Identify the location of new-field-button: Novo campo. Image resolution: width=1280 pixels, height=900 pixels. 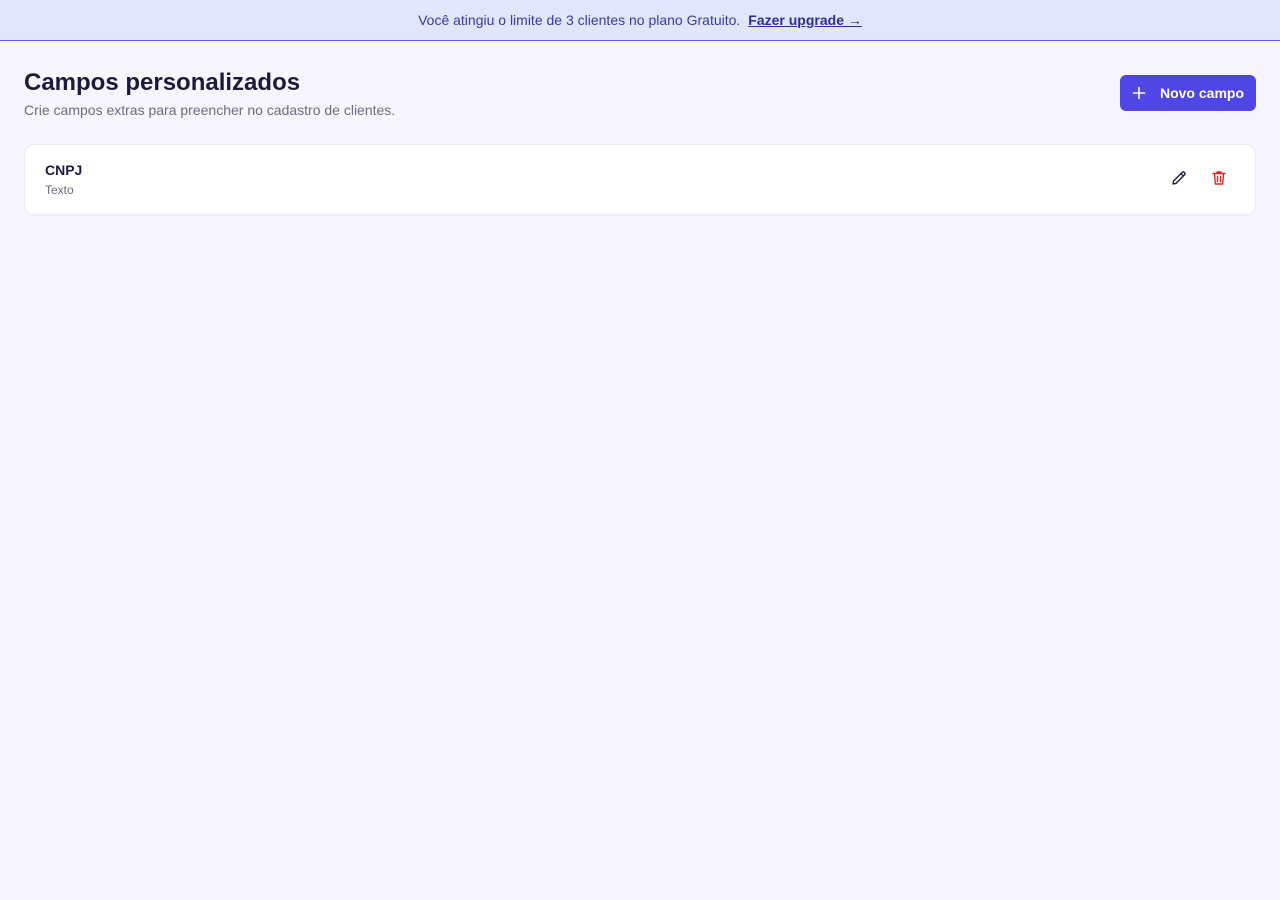
(1187, 93).